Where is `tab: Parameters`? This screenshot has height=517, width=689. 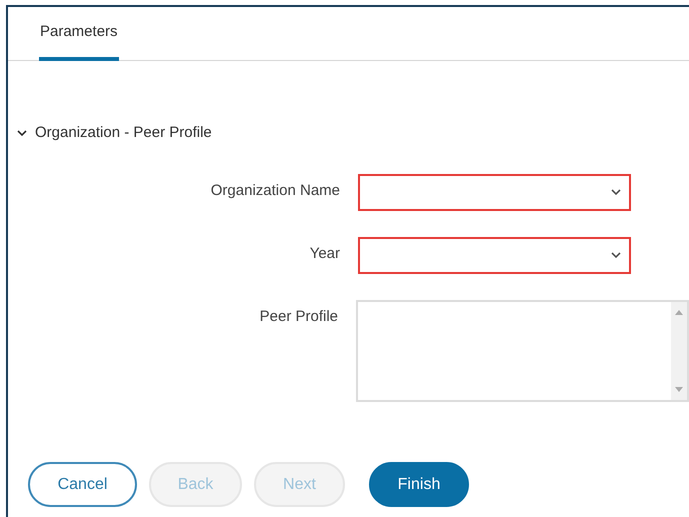 tab: Parameters is located at coordinates (79, 34).